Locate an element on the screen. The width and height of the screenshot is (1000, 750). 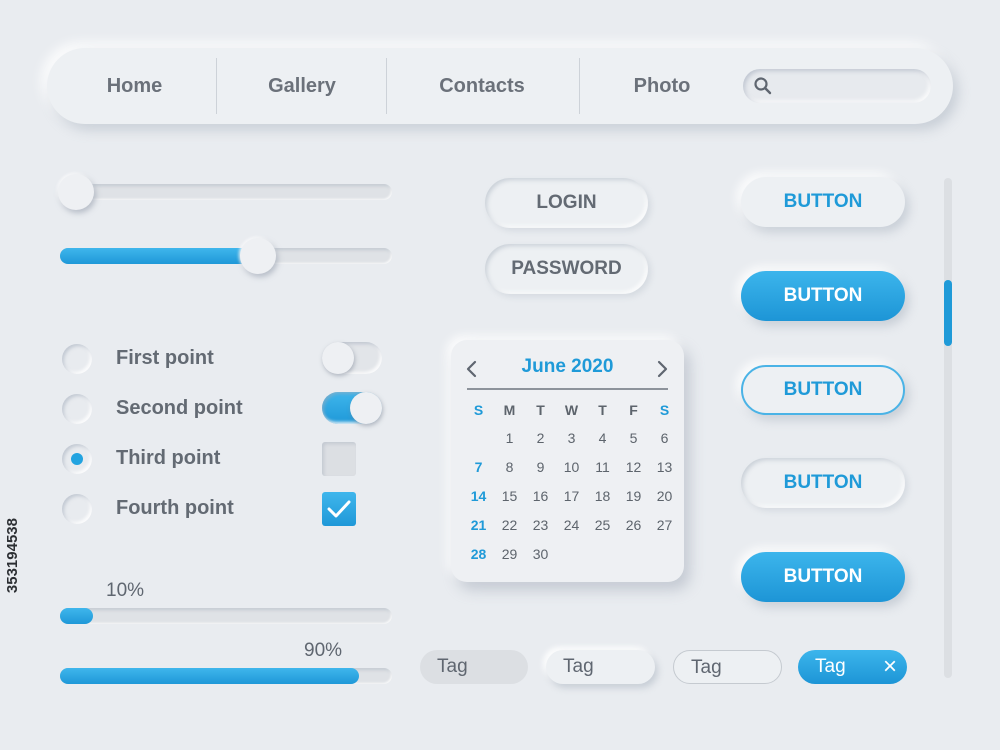
slider-2-fill is located at coordinates (160, 256).